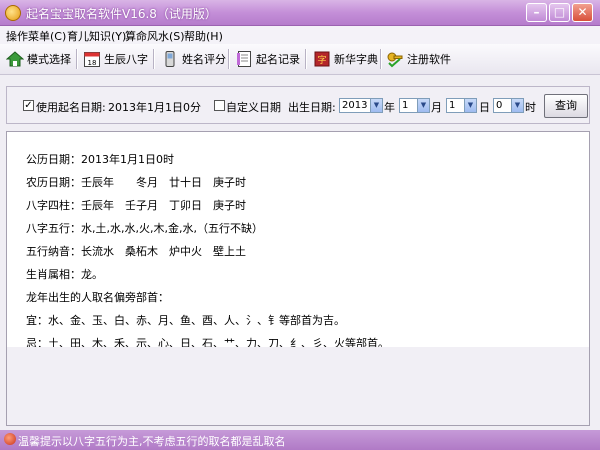 The image size is (600, 450). Describe the element at coordinates (300, 13) in the screenshot. I see `title-bar: 起名宝宝取名软件V16.8（试用版） – □ ✕` at that location.